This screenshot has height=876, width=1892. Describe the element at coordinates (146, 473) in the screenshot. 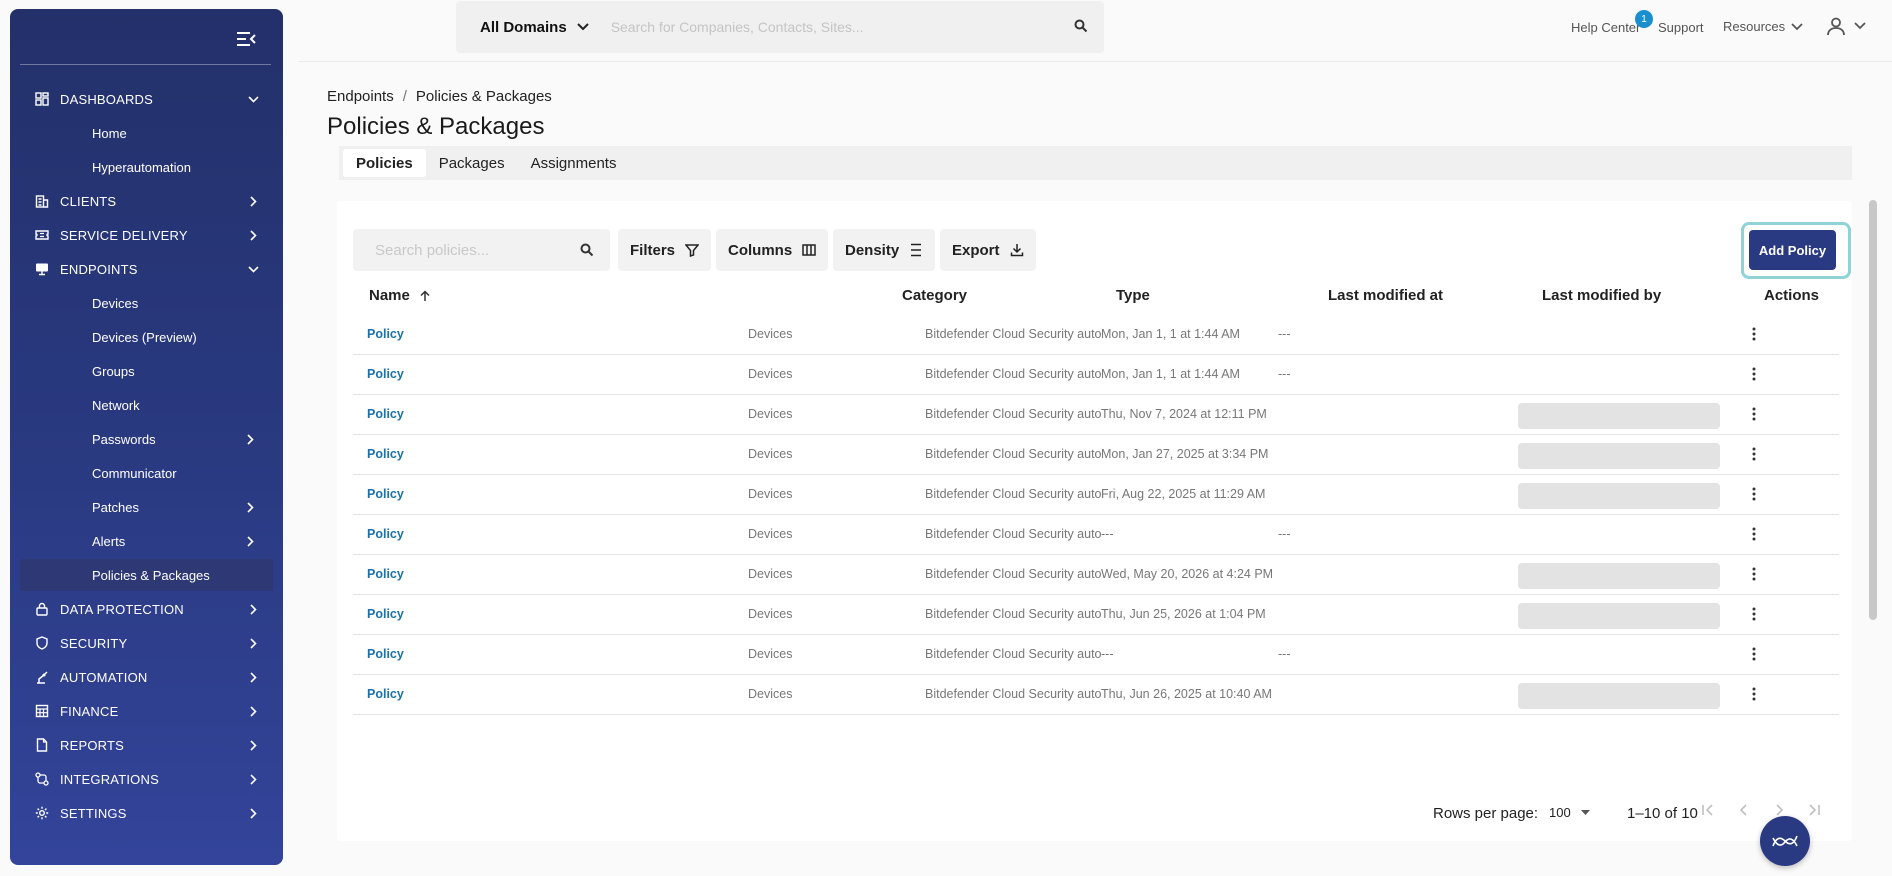

I see `sidebar-item-communicator: Communicator` at that location.